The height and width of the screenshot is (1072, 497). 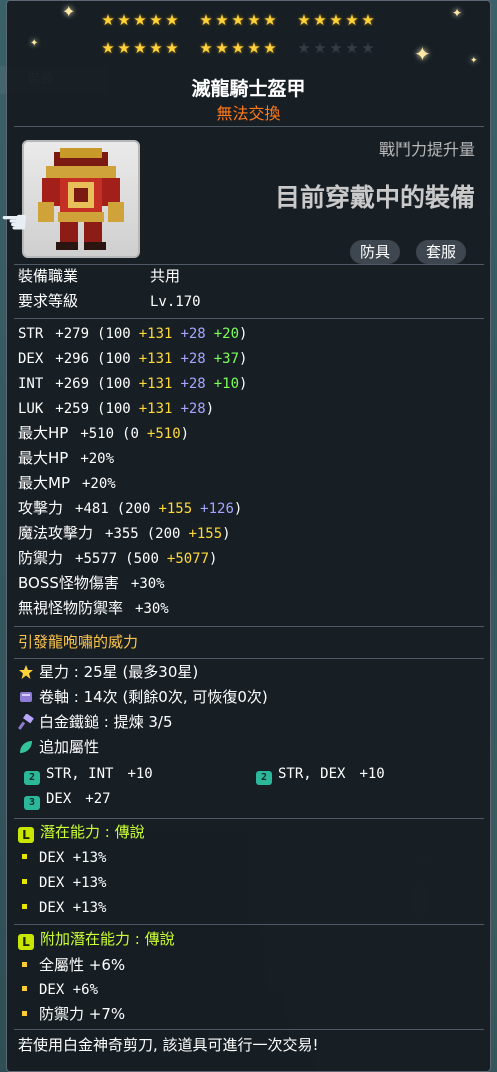 What do you see at coordinates (265, 38) in the screenshot?
I see `starforce-stars: ★ ★ ★ ★ ★ ★ ★ ★ ★ ★ ★ ★ ★ ★ ★ ★ ★ ★ ★ ★ ★ ★ ★ ★ ★ ★ ★ ★ ★ ★` at bounding box center [265, 38].